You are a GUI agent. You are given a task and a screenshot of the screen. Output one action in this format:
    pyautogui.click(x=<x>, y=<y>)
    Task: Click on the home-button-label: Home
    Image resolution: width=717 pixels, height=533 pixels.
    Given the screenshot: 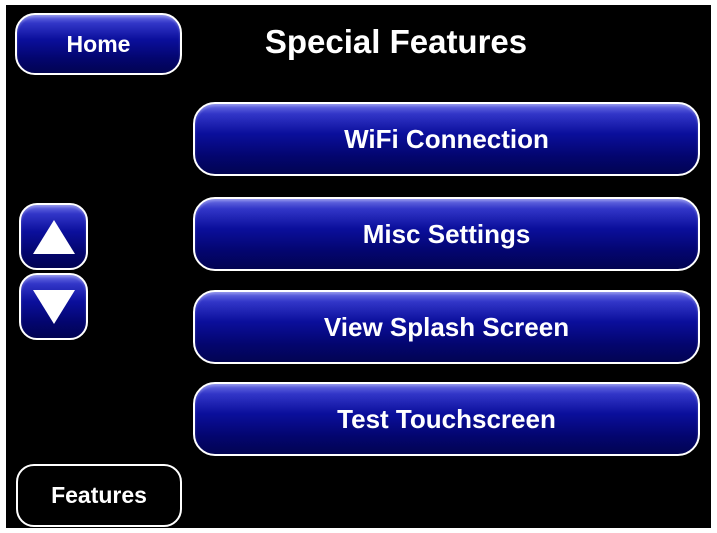 What is the action you would take?
    pyautogui.click(x=98, y=43)
    